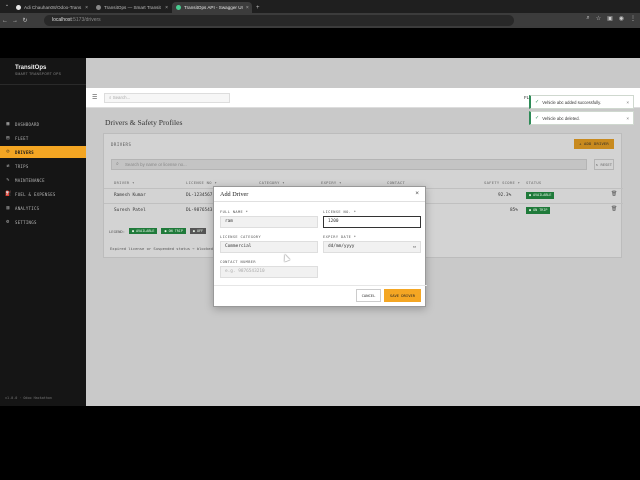 This screenshot has width=640, height=480. Describe the element at coordinates (594, 144) in the screenshot. I see `add-driver-button: + ADD DRIVER` at that location.